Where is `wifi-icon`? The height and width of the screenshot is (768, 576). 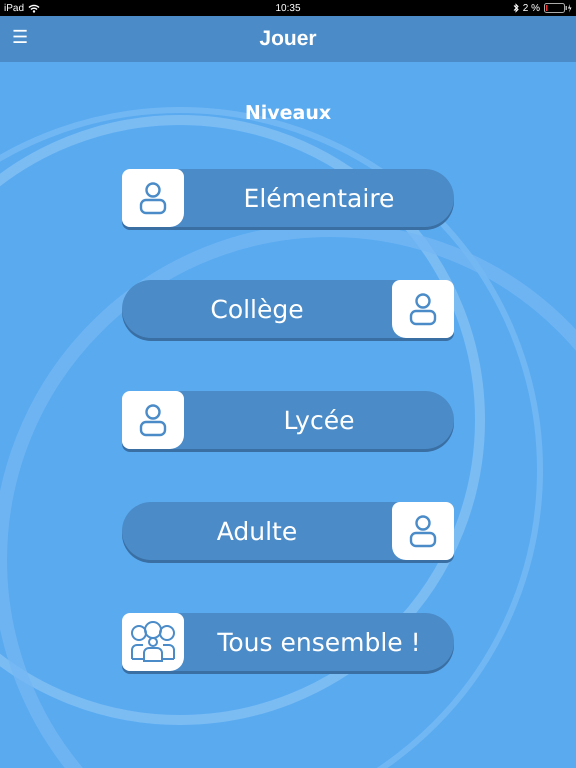
wifi-icon is located at coordinates (34, 8).